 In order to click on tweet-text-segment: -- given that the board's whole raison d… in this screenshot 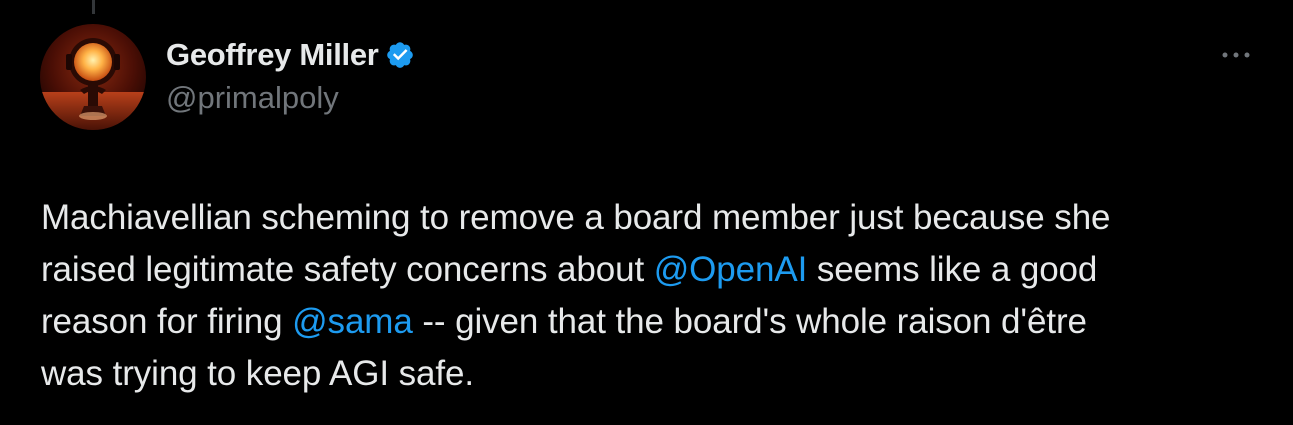, I will do `click(749, 321)`.